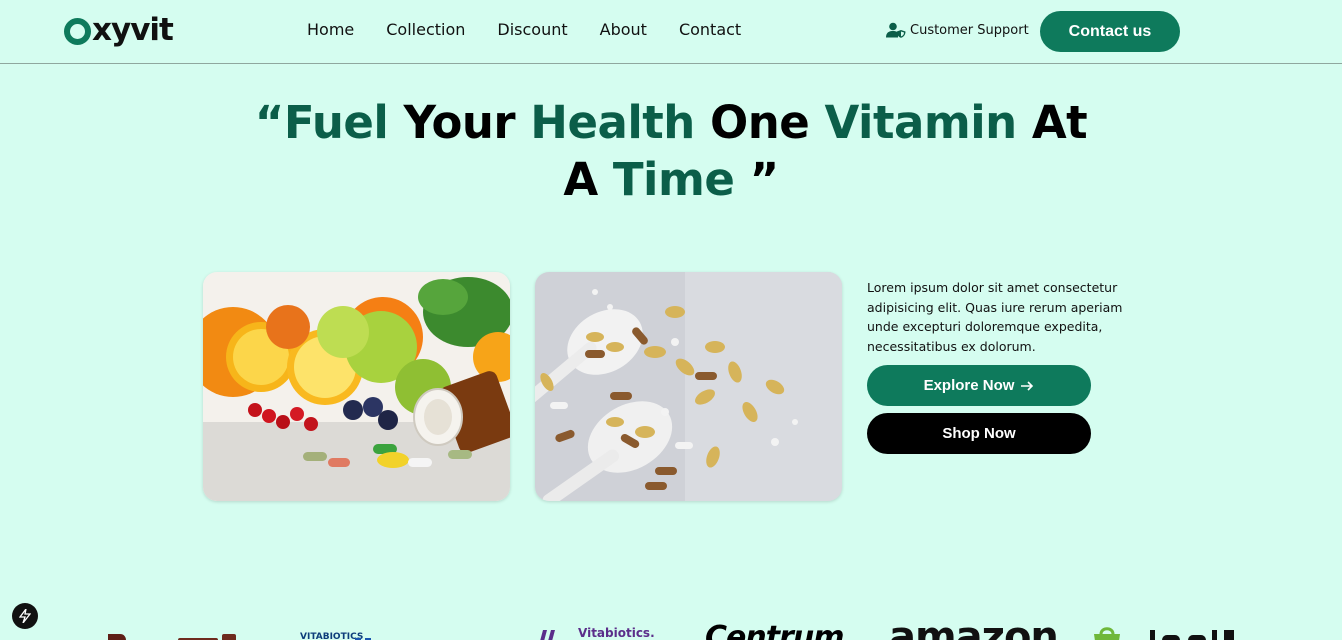 The width and height of the screenshot is (1342, 640). I want to click on brand-vitabiotics-small: VITABIOTICS, so click(332, 636).